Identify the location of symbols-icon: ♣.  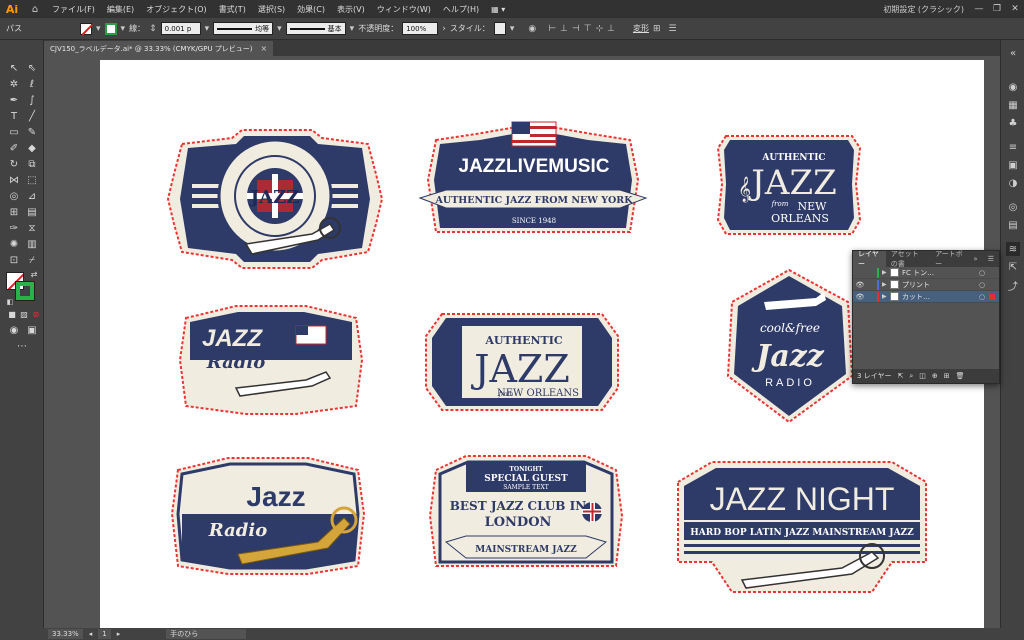
(1013, 123).